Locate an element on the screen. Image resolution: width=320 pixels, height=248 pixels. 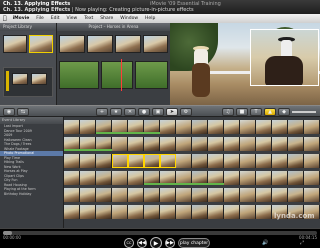
menu-imovie: iMovie is located at coordinates (21, 18).